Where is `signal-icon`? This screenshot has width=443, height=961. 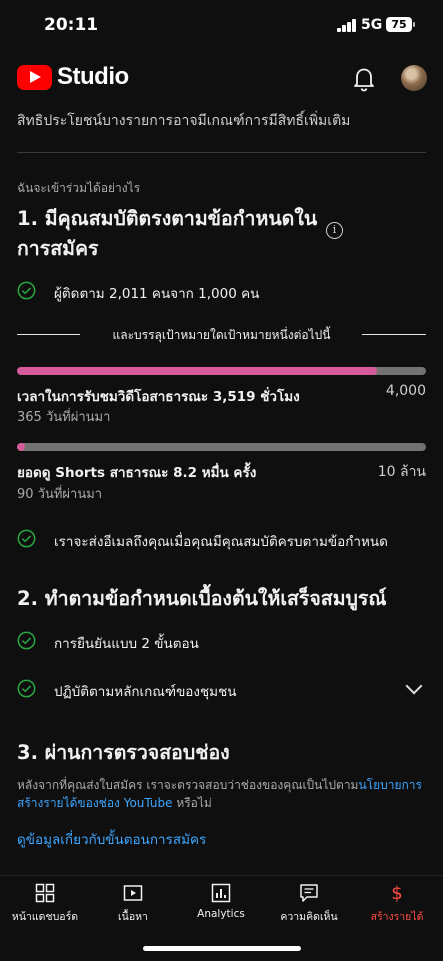
signal-icon is located at coordinates (347, 25).